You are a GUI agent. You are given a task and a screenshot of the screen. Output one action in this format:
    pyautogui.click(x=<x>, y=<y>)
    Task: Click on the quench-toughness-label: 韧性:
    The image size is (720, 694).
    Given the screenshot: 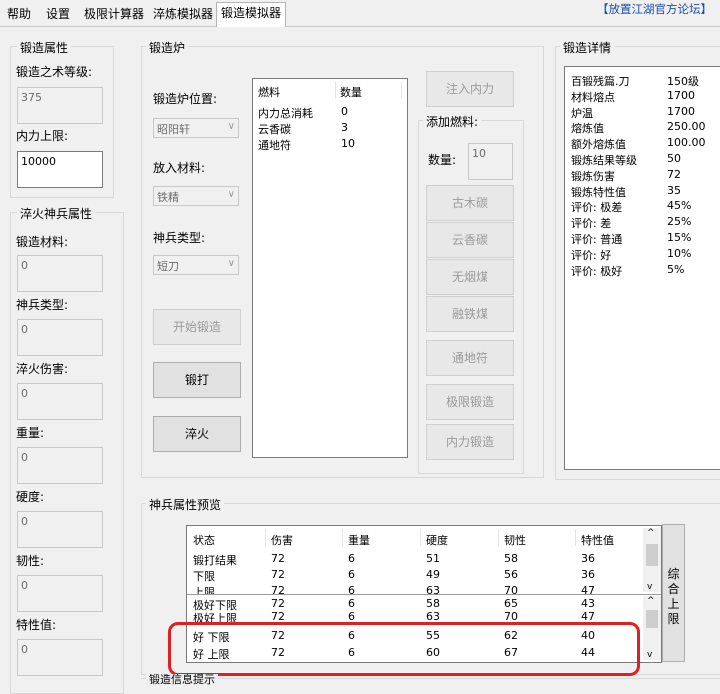 What is the action you would take?
    pyautogui.click(x=30, y=561)
    